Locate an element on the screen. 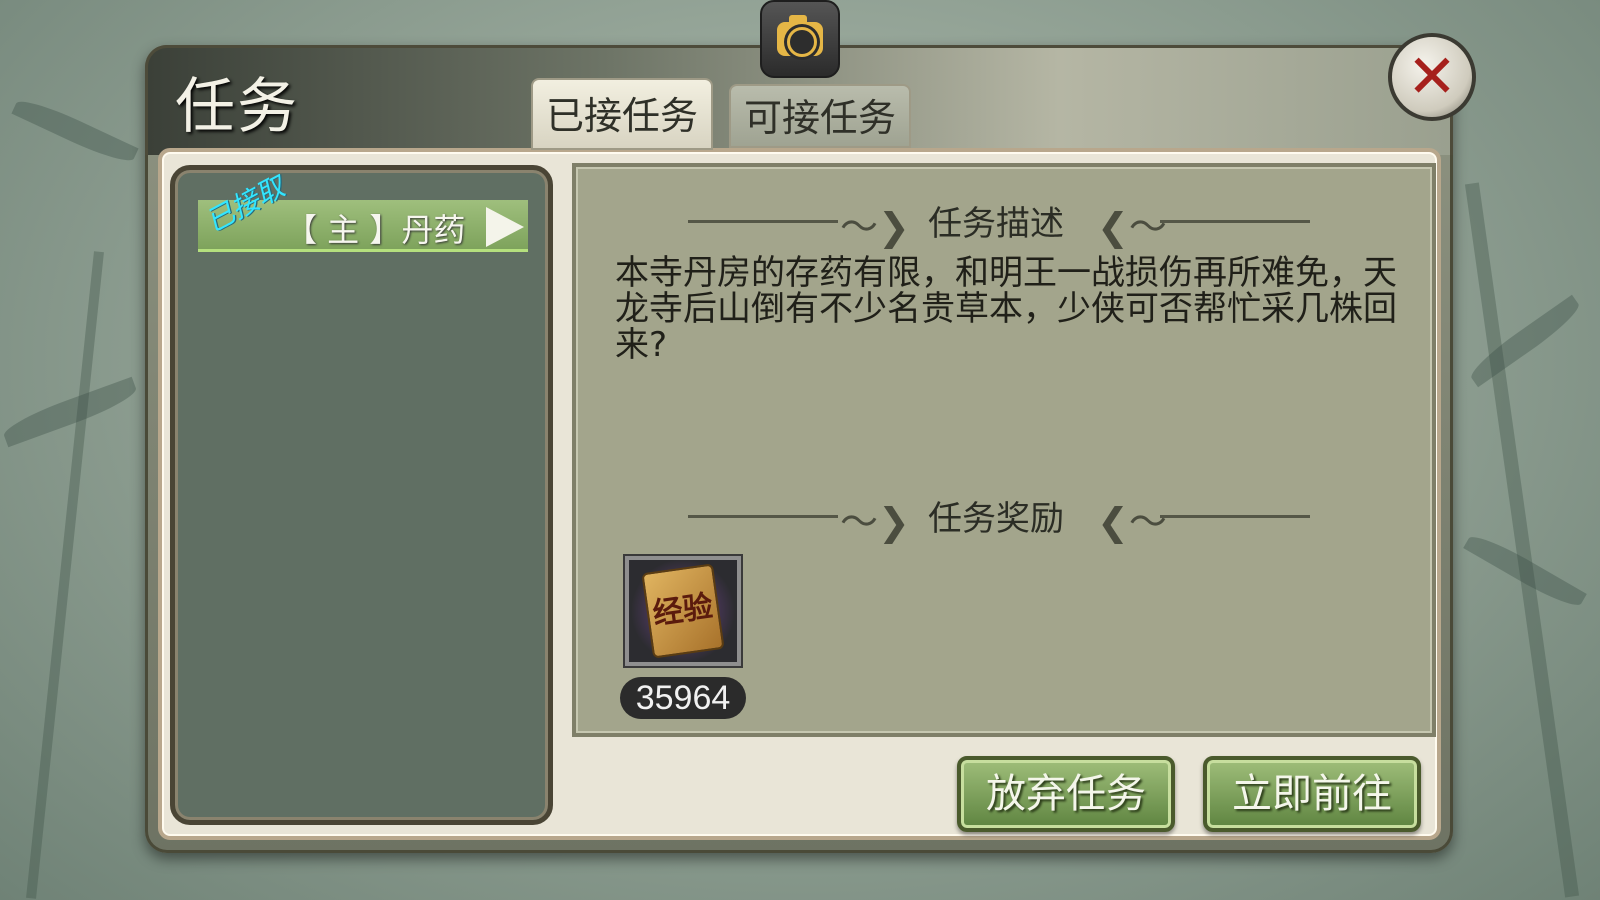  experience-icon: 经验 is located at coordinates (683, 611).